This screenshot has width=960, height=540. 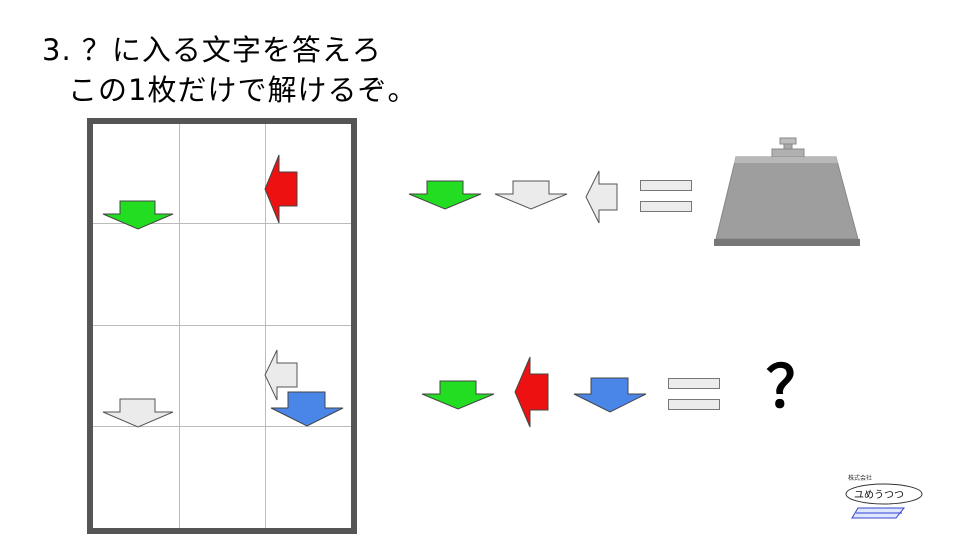 I want to click on weight-icon, so click(x=787, y=191).